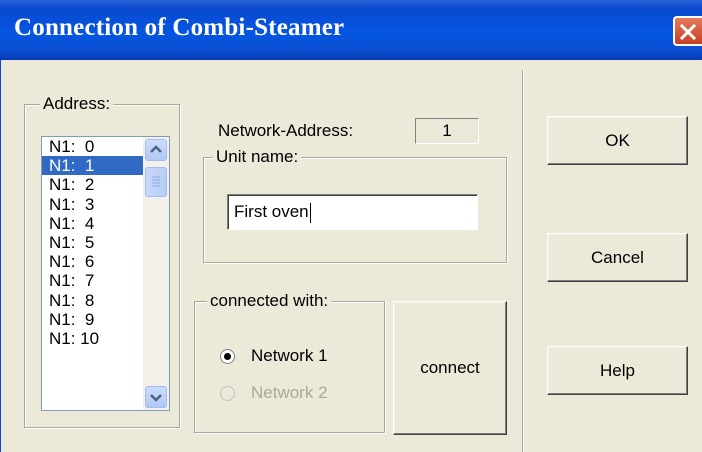  I want to click on cancel-button: Cancel, so click(617, 257).